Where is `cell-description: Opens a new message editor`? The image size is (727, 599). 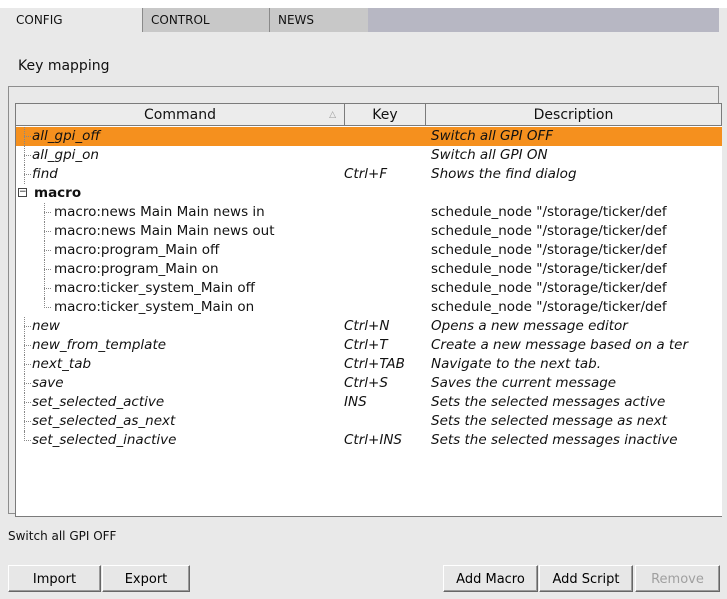
cell-description: Opens a new message editor is located at coordinates (529, 326).